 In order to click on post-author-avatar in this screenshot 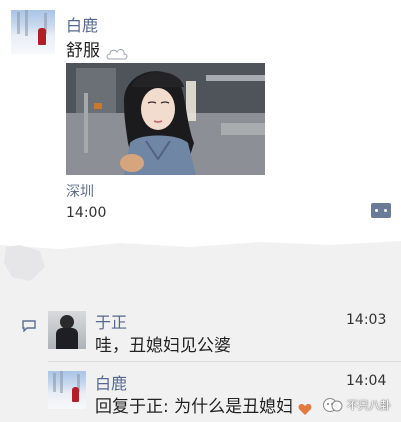, I will do `click(33, 32)`.